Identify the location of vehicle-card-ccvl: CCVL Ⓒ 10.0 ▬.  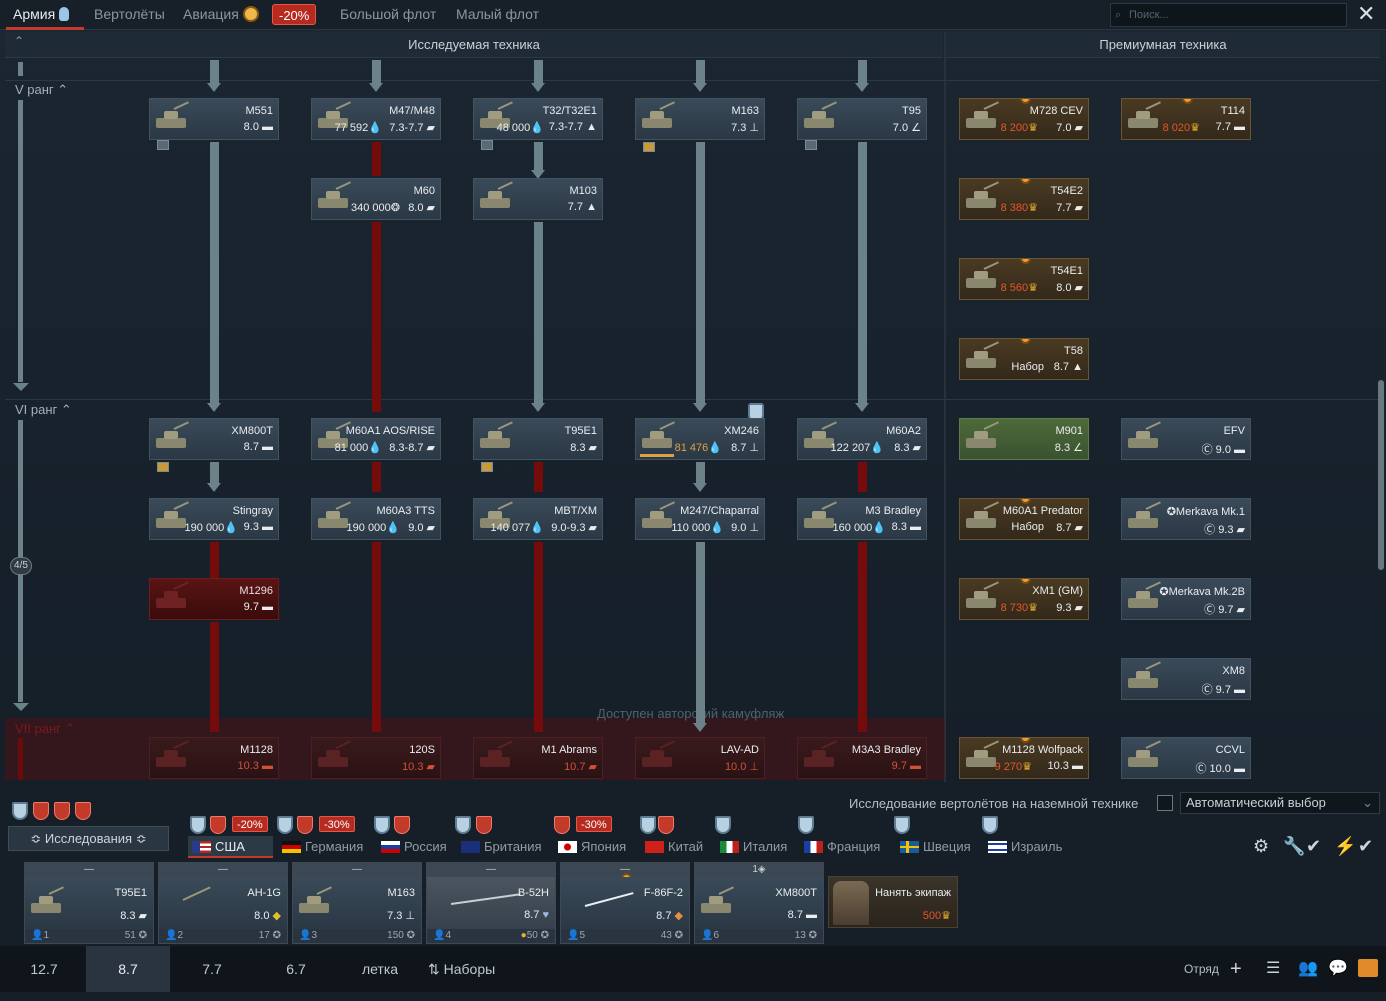
(1186, 758).